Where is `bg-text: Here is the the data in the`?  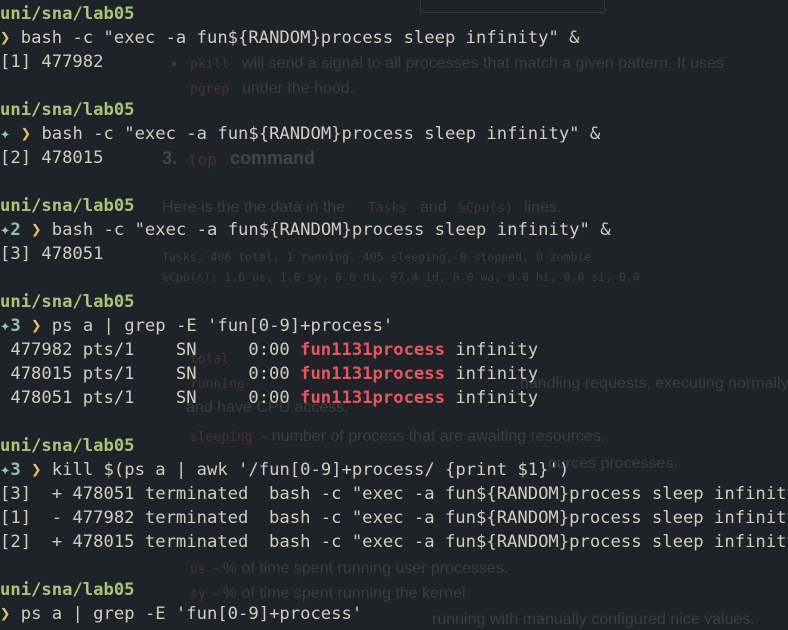 bg-text: Here is the the data in the is located at coordinates (254, 207).